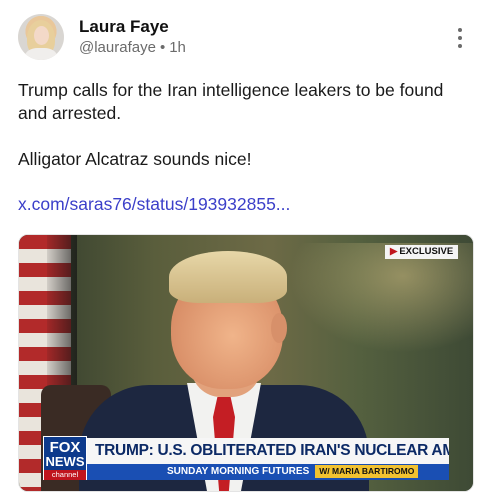 This screenshot has width=493, height=500. What do you see at coordinates (394, 251) in the screenshot?
I see `play-arrow-icon: ▶` at bounding box center [394, 251].